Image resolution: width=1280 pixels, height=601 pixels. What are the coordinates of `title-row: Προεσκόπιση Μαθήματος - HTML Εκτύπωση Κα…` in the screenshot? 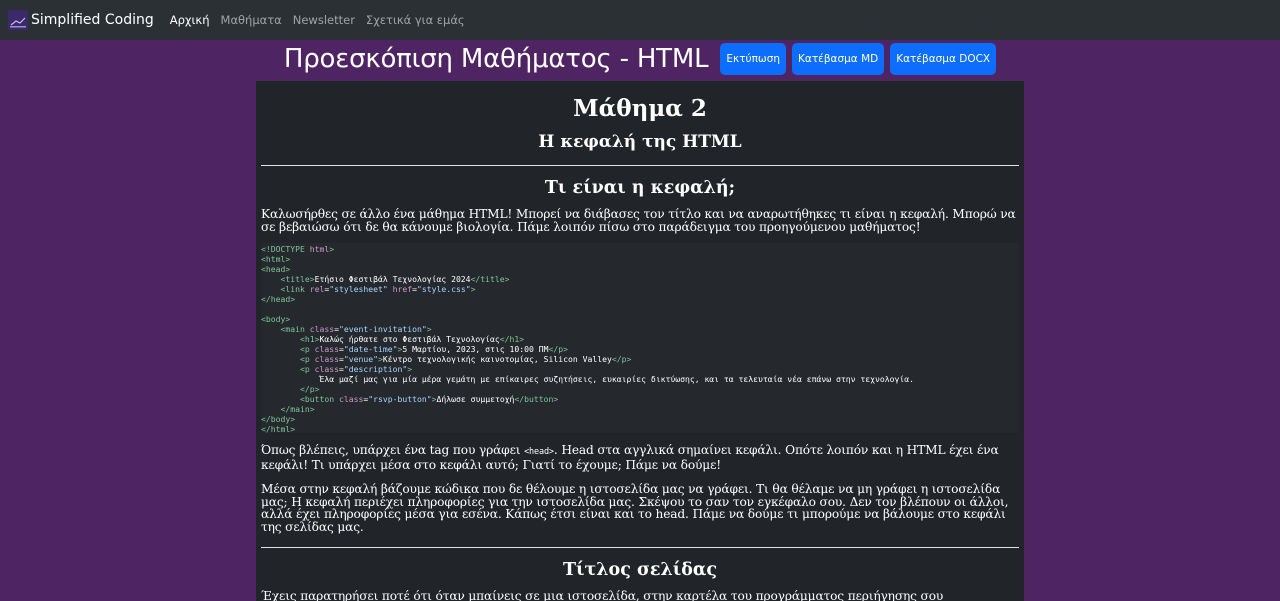 It's located at (640, 59).